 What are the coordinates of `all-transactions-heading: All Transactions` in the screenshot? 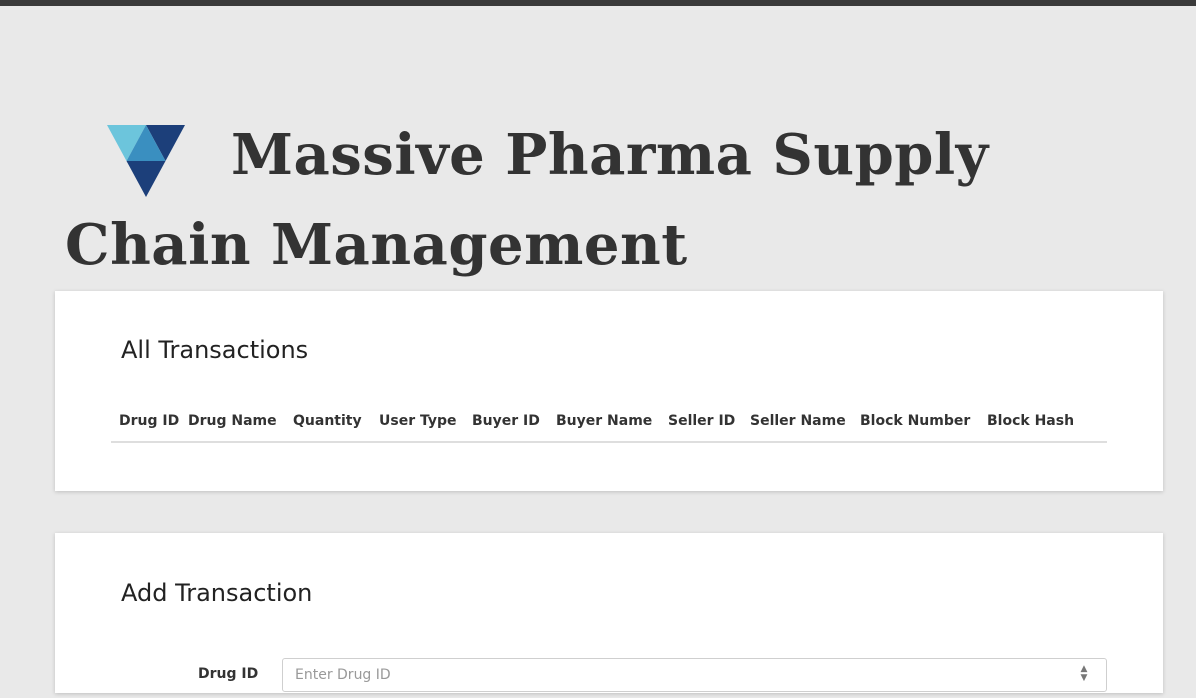 It's located at (215, 350).